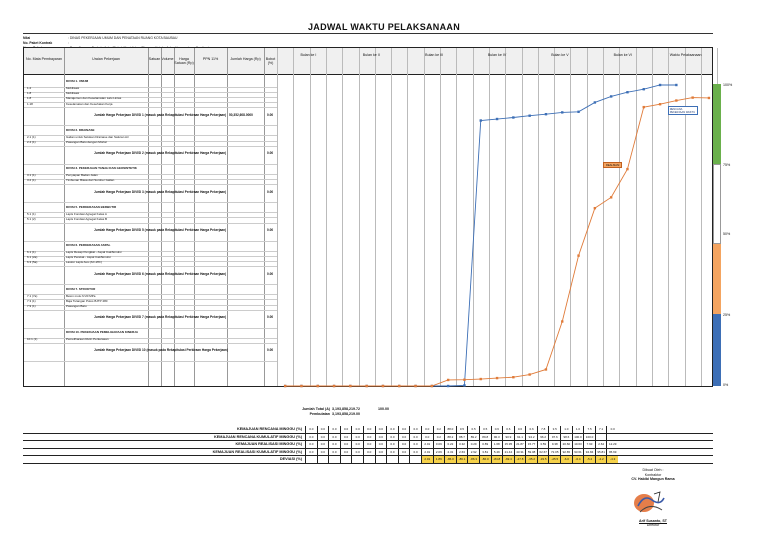 This screenshot has width=768, height=543. What do you see at coordinates (566, 451) in the screenshot?
I see `summary-cell: 92.65` at bounding box center [566, 451].